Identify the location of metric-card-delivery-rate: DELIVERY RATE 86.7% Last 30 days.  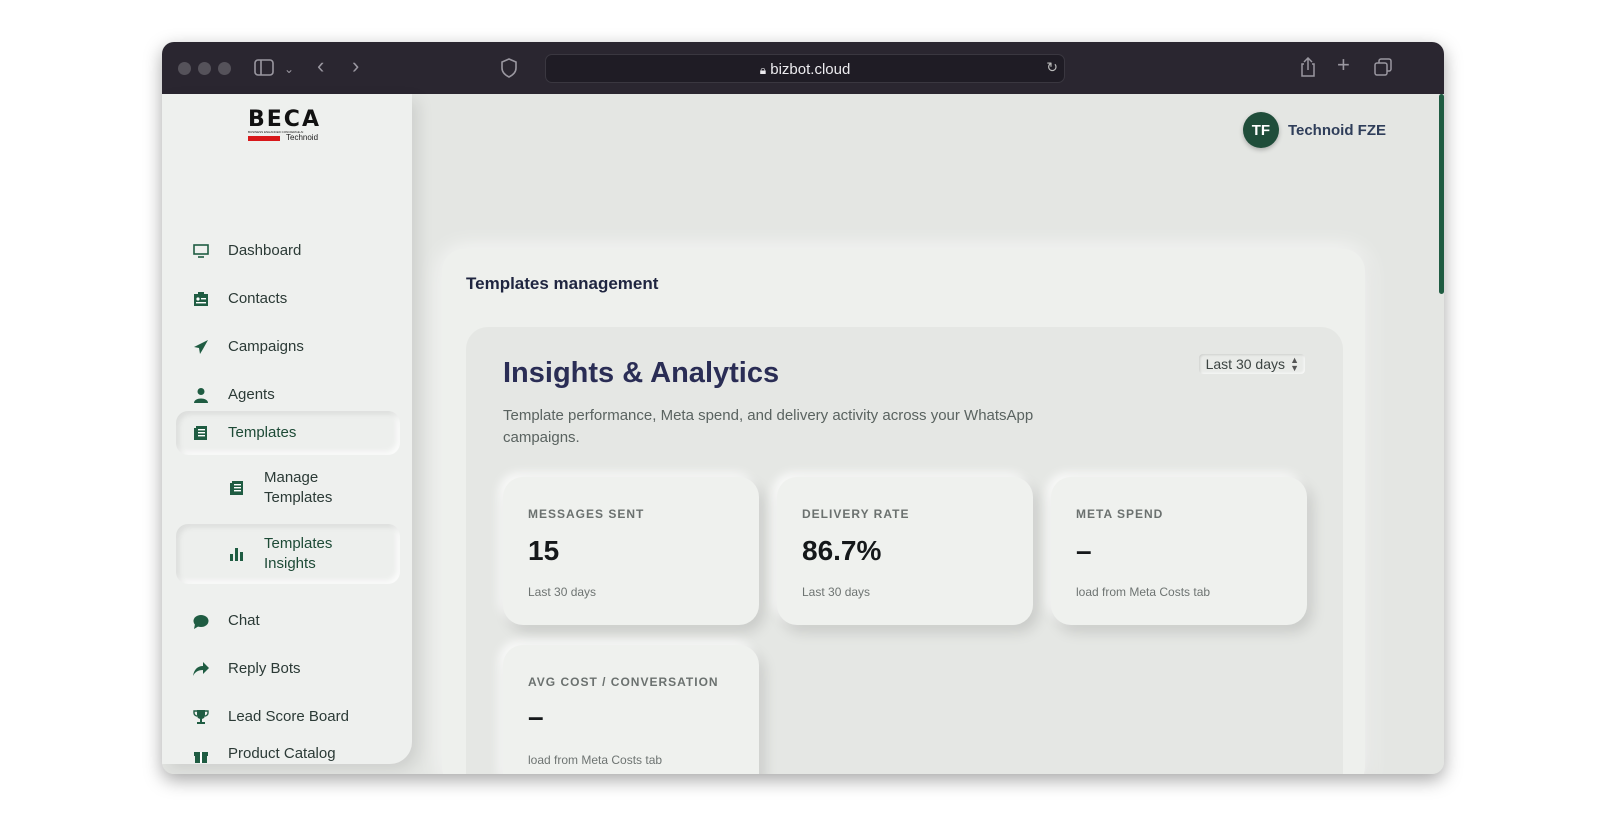
(905, 551).